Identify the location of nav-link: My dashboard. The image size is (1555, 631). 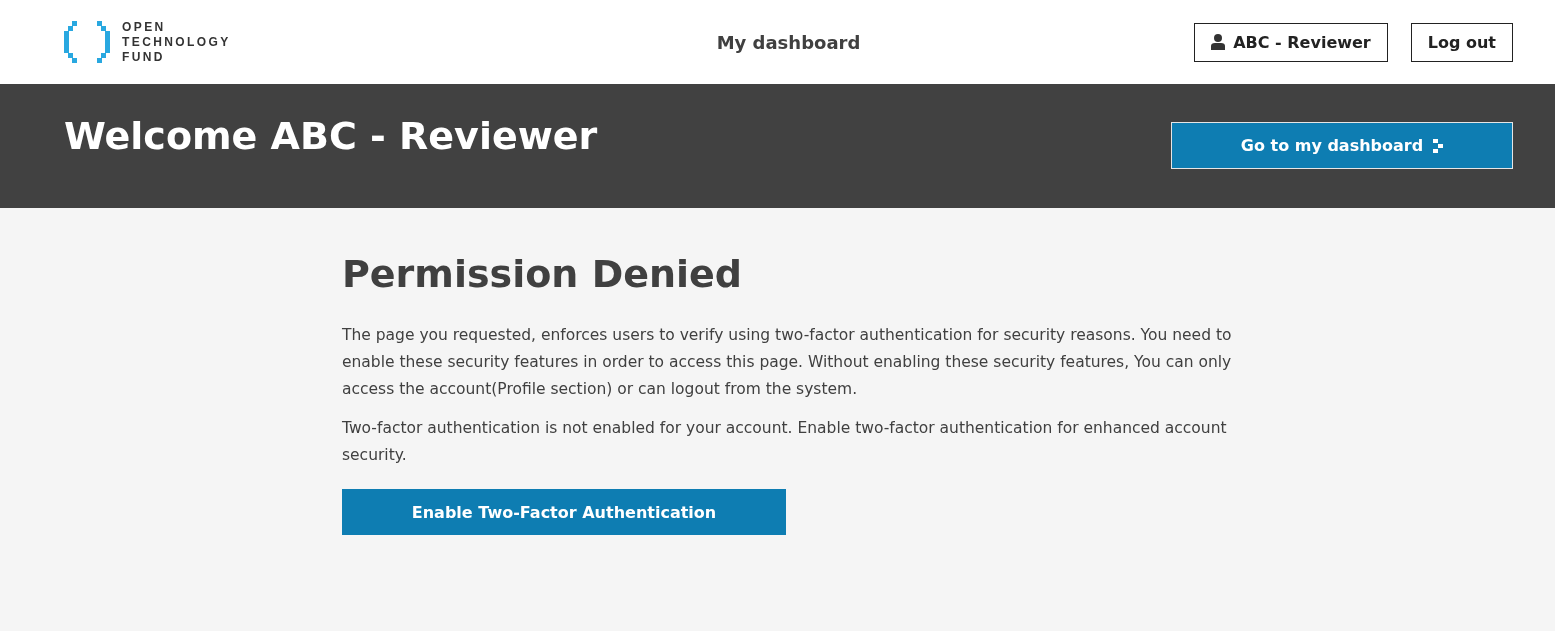
(788, 42).